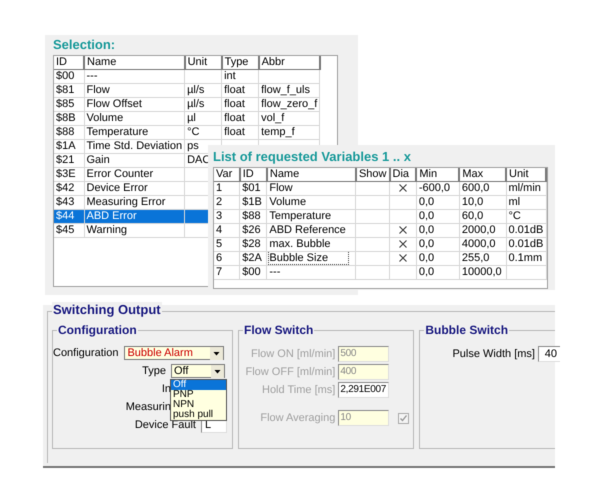 This screenshot has width=600, height=500. Describe the element at coordinates (299, 390) in the screenshot. I see `field-label: Hold Time [ms]` at that location.